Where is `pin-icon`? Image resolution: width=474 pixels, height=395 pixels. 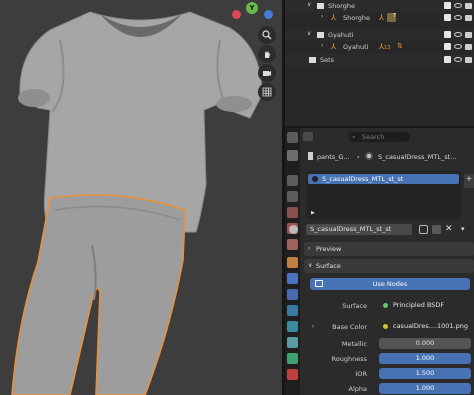
pin-icon is located at coordinates (310, 156).